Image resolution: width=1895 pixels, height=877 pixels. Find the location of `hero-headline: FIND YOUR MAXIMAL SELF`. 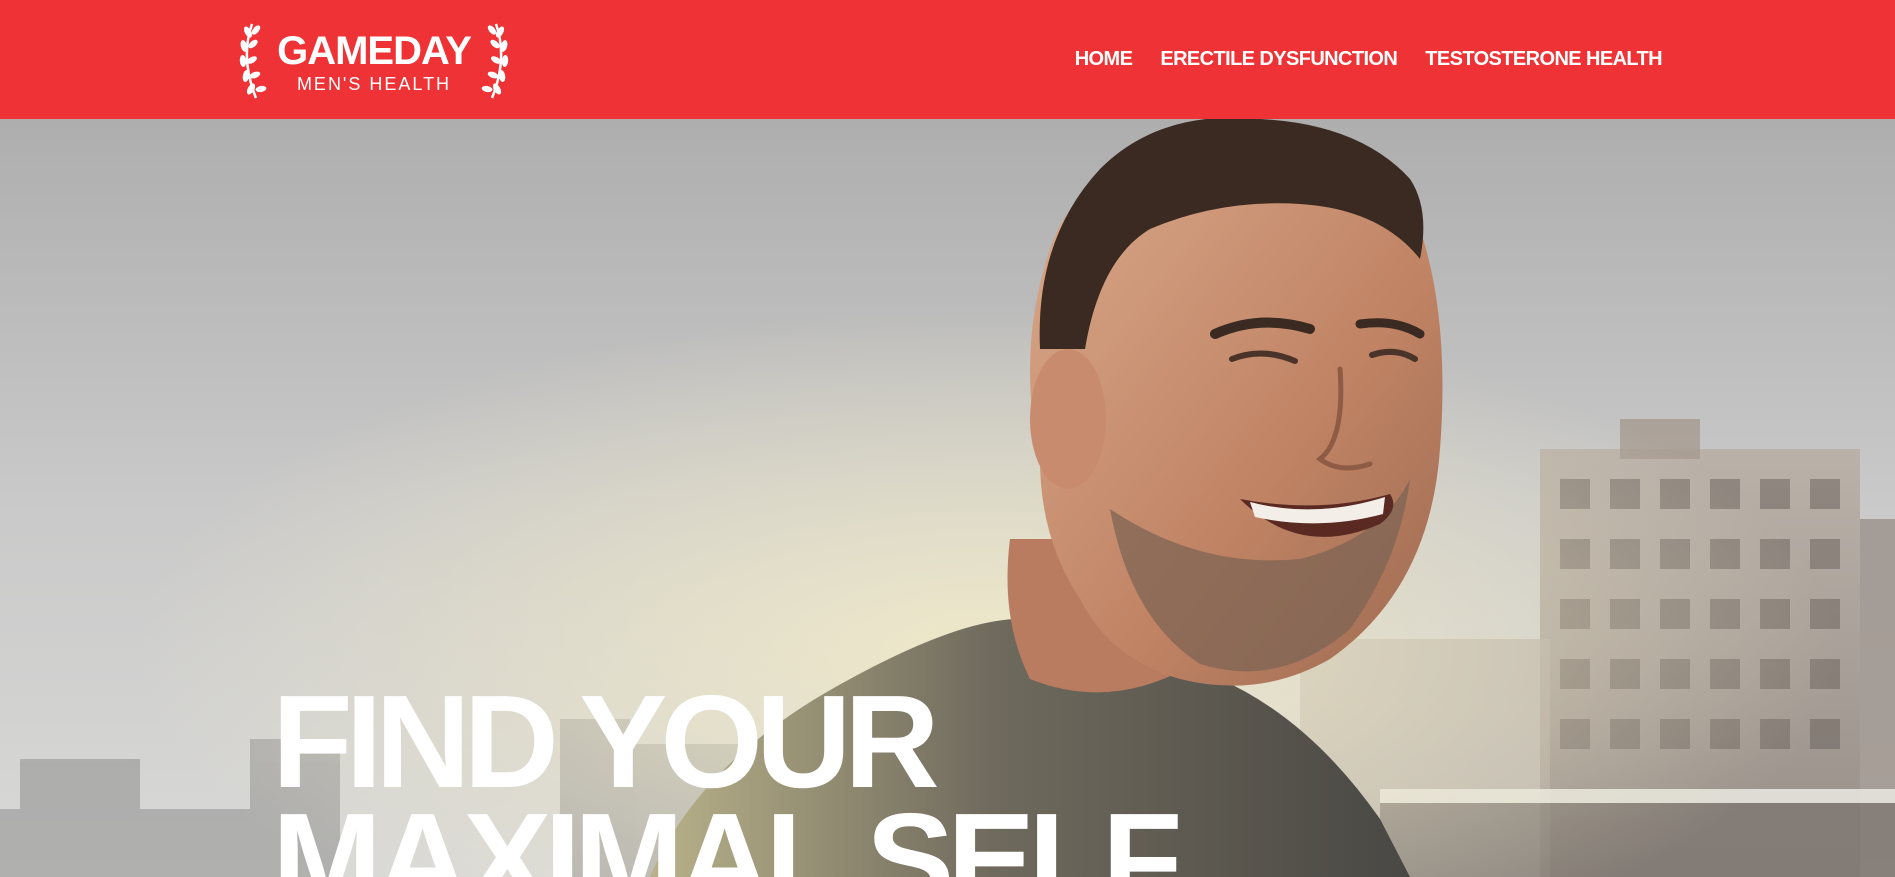

hero-headline: FIND YOUR MAXIMAL SELF is located at coordinates (727, 772).